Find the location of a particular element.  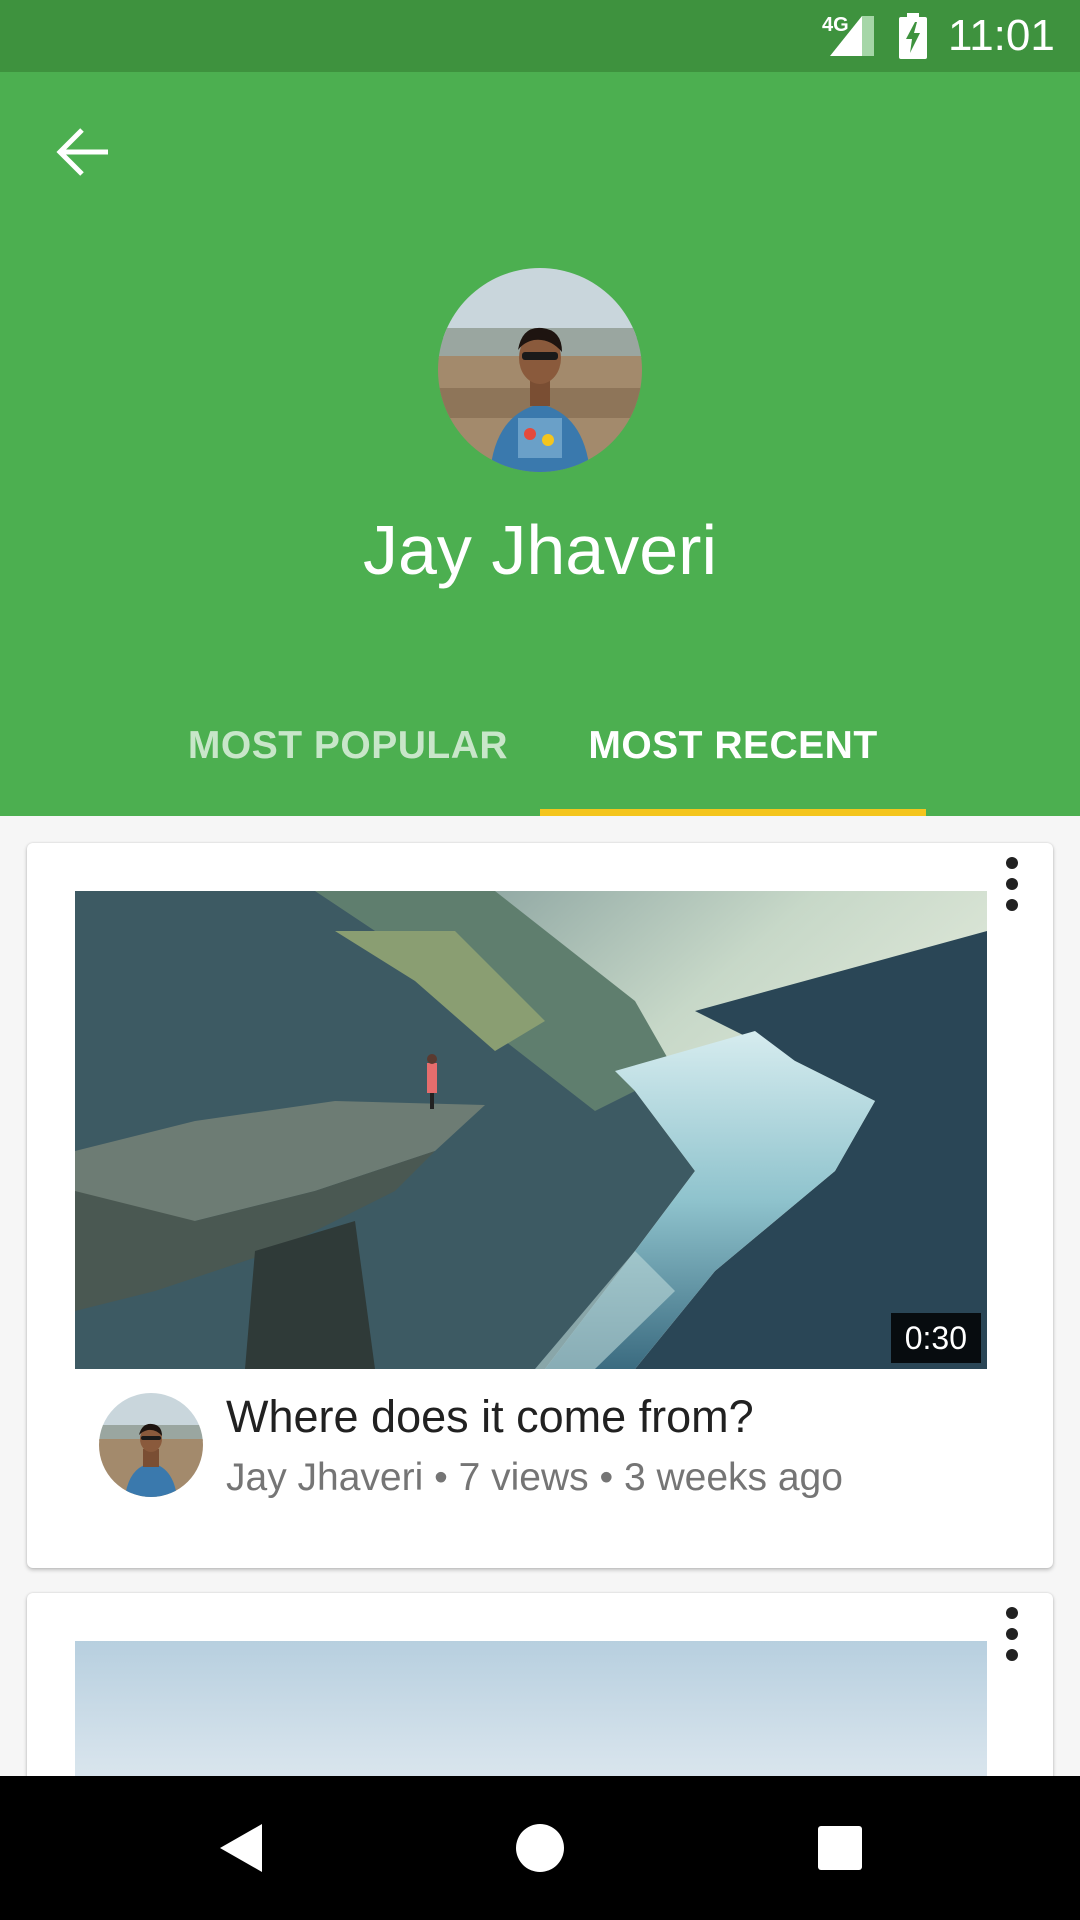

channel-avatar is located at coordinates (151, 1445).